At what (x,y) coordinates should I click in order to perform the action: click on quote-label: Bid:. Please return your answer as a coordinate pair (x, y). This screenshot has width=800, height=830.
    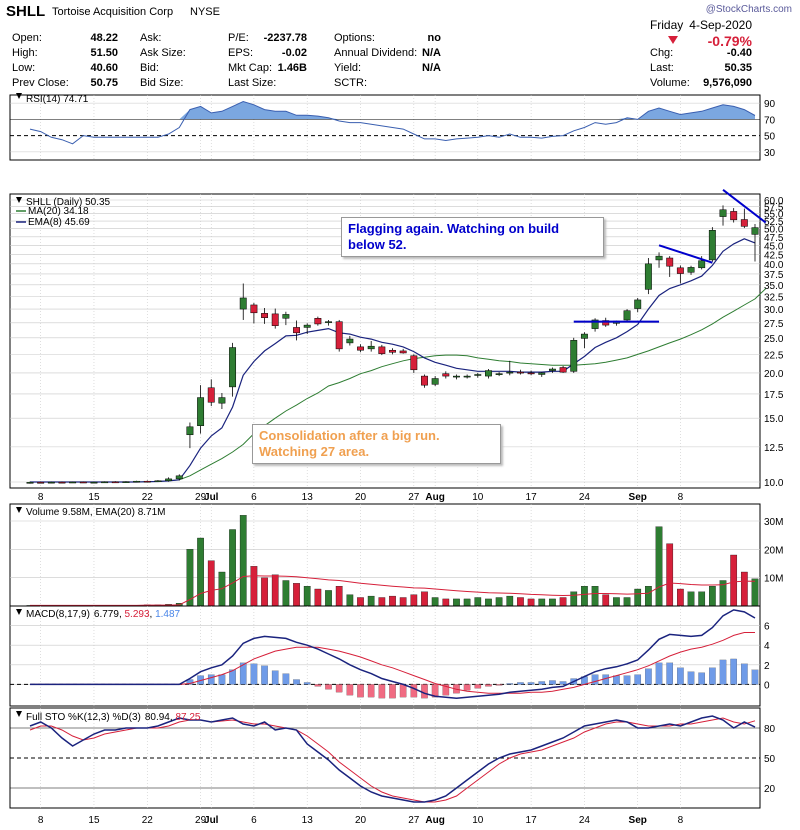
    Looking at the image, I should click on (149, 68).